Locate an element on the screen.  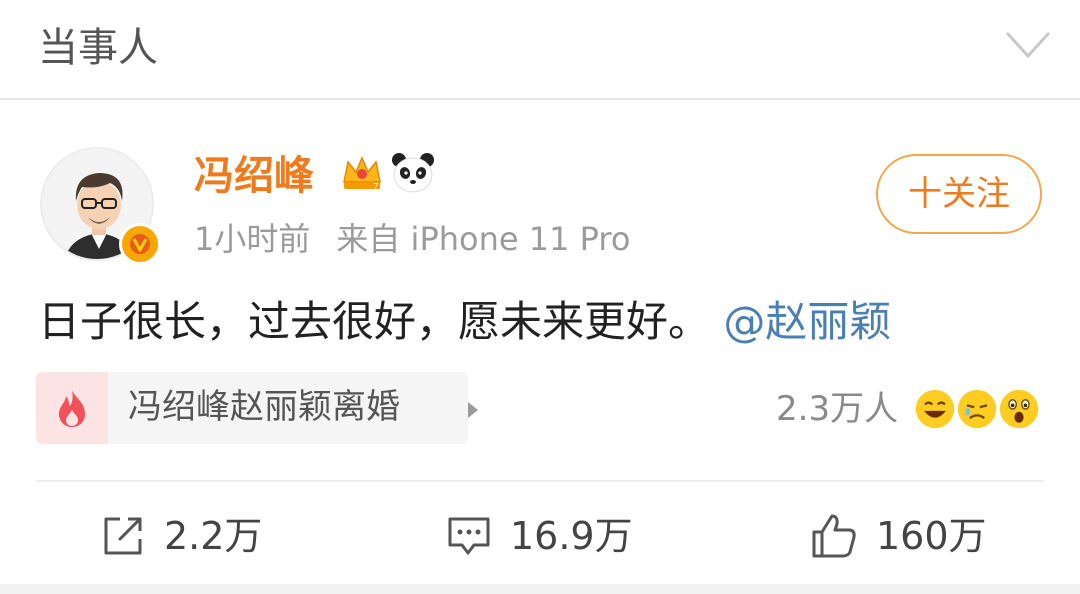
surprised-emoji-icon is located at coordinates (1019, 409).